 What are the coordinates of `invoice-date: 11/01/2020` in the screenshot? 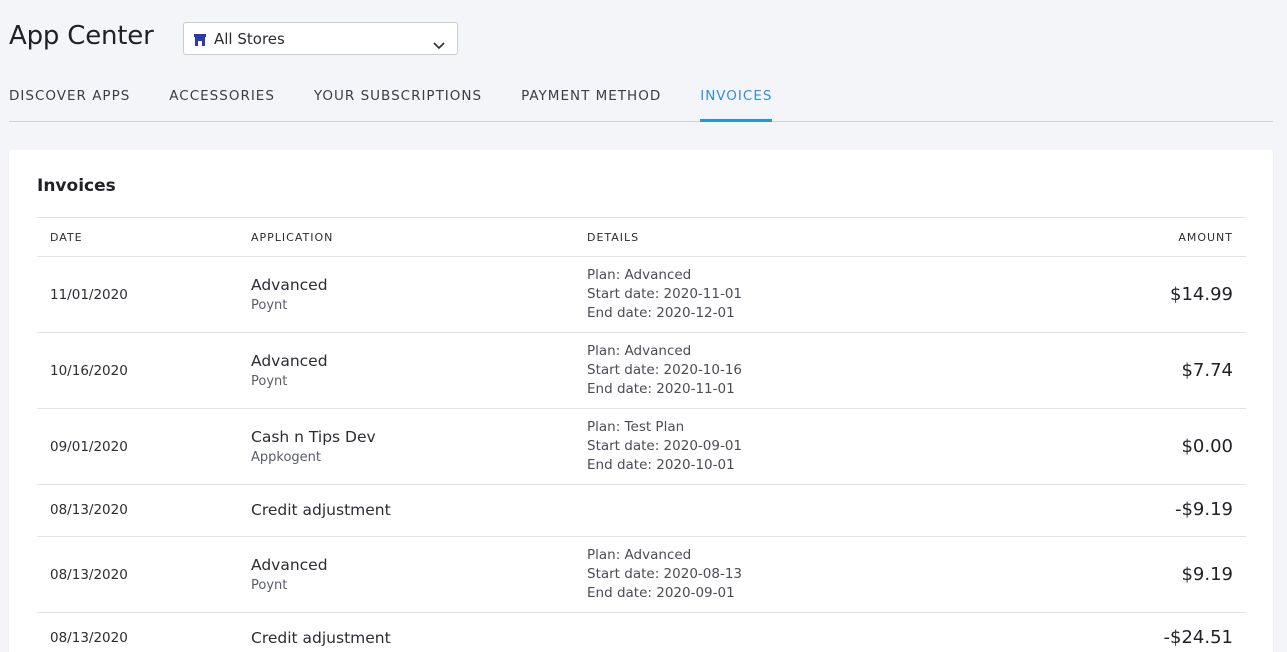 It's located at (89, 295).